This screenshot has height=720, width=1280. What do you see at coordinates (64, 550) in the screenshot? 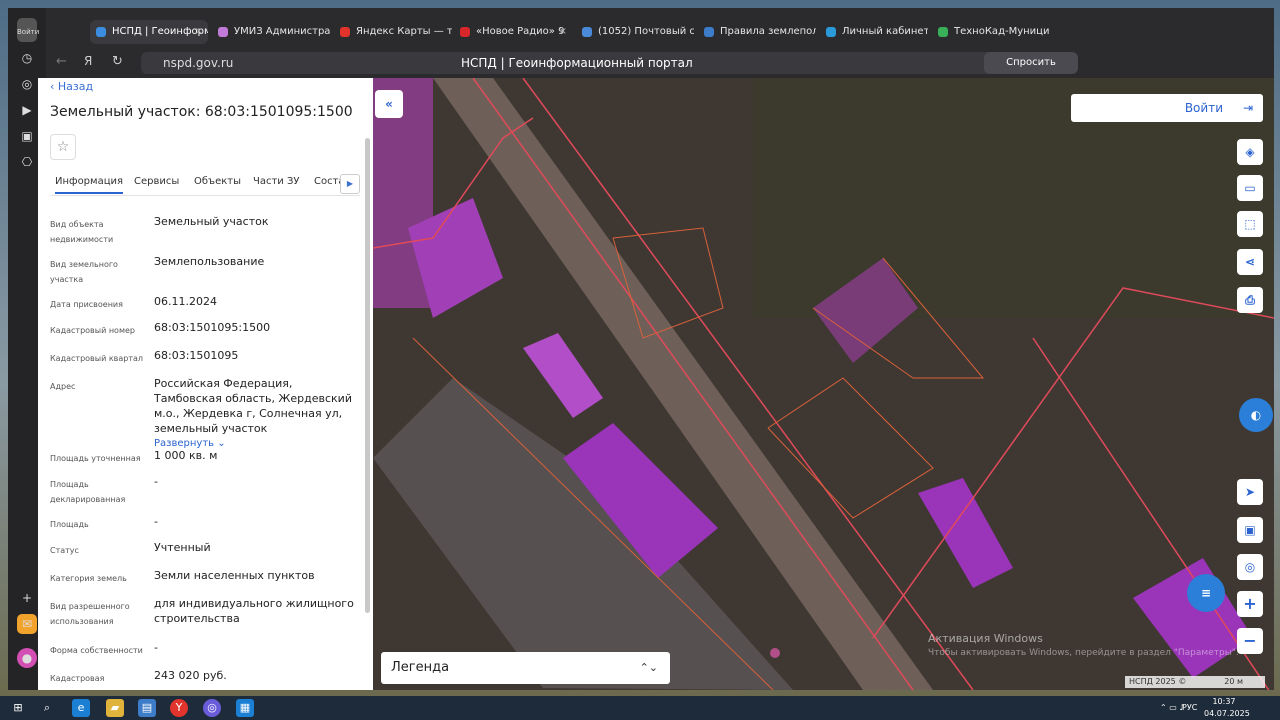
I see `attribute-key: Статус` at bounding box center [64, 550].